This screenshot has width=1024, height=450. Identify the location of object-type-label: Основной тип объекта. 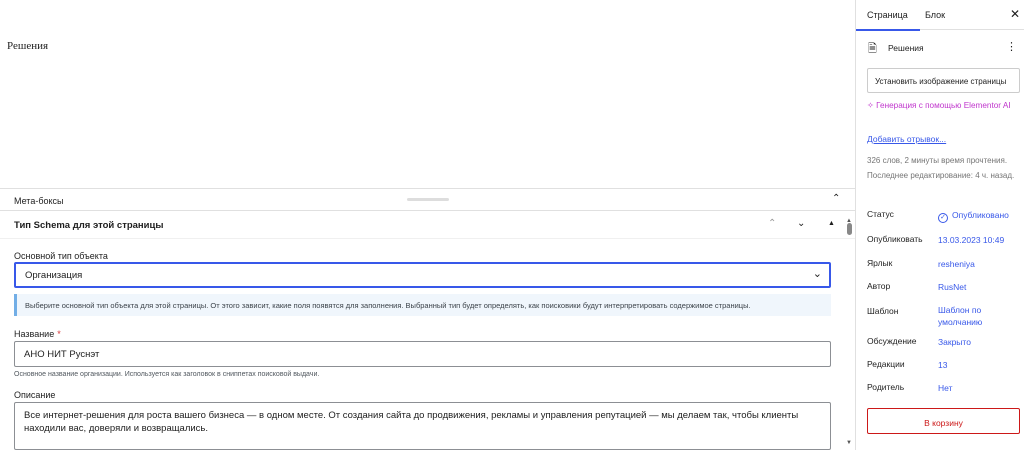
(61, 256).